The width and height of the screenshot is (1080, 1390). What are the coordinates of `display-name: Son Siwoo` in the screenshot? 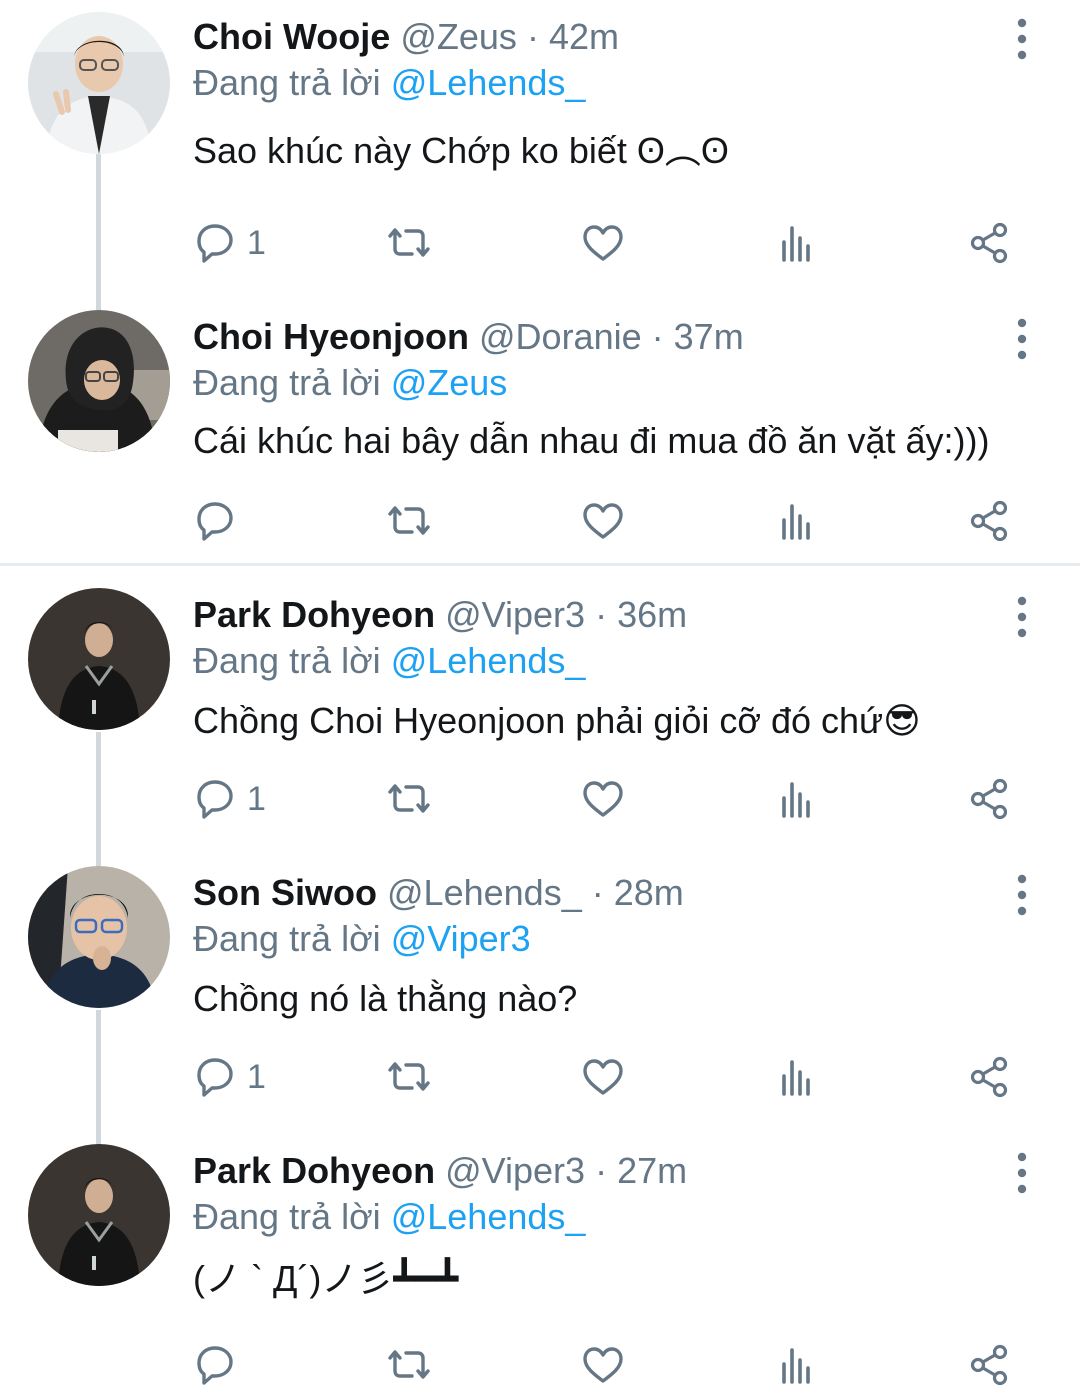 It's located at (285, 892).